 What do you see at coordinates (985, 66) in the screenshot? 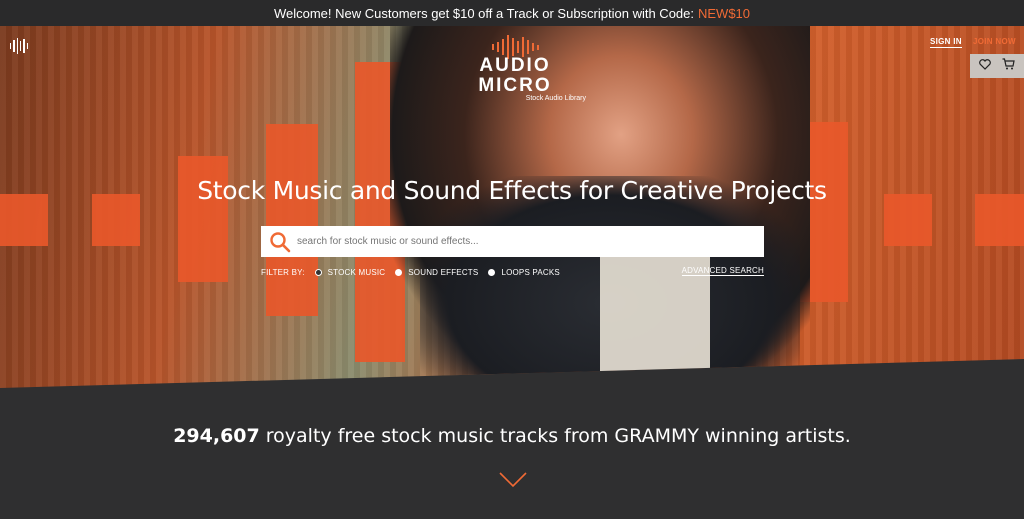
I see `heart-icon` at bounding box center [985, 66].